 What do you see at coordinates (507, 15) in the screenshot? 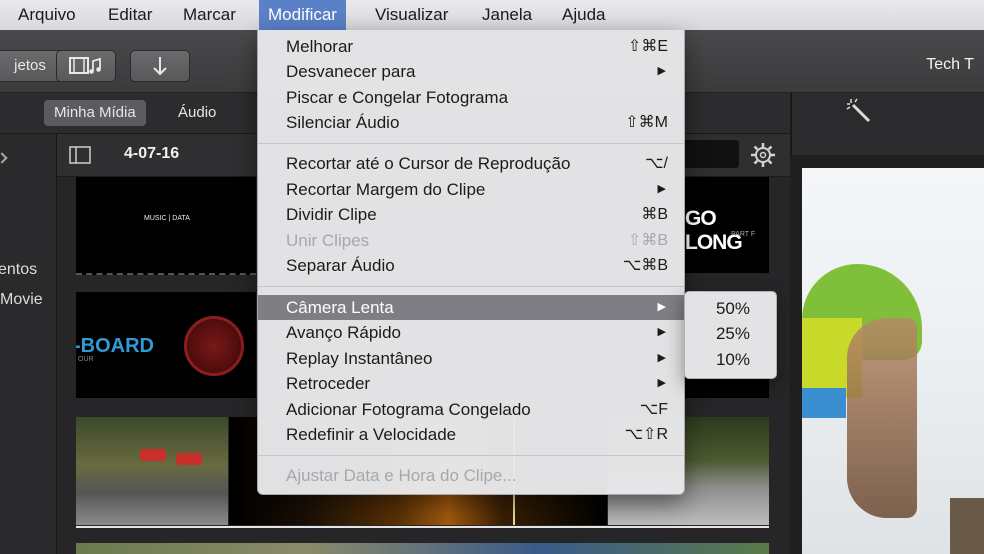
I see `menu-janela: Janela` at bounding box center [507, 15].